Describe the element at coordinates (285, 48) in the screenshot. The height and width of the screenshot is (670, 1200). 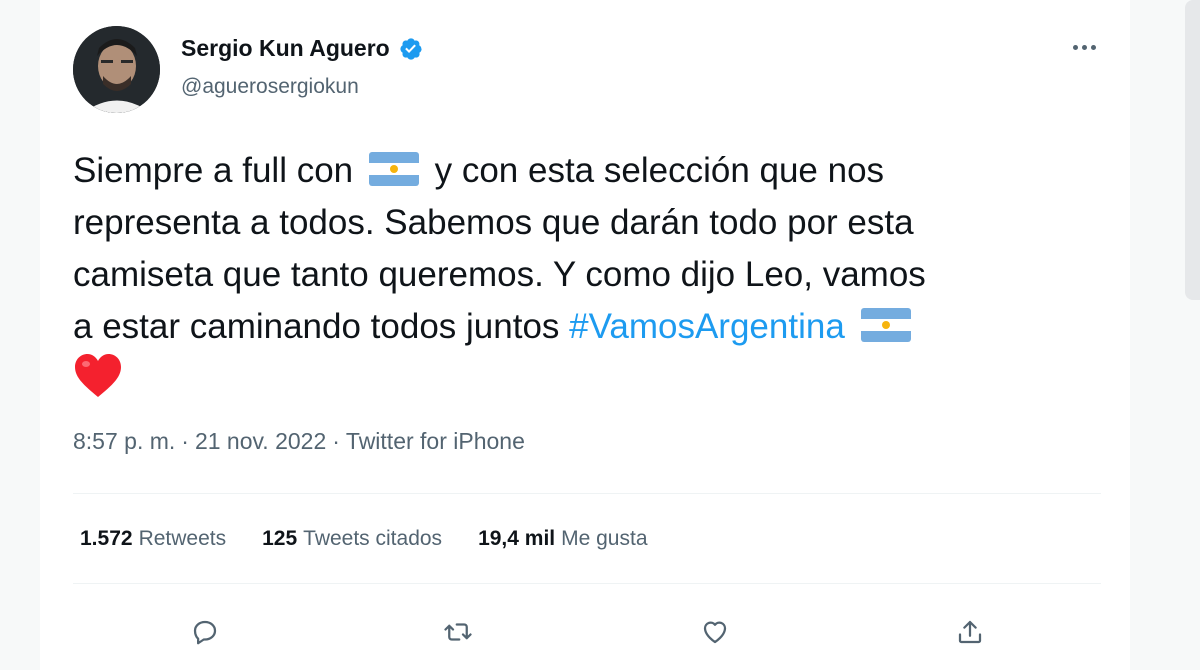
I see `user-name-text: Sergio Kun Aguero` at that location.